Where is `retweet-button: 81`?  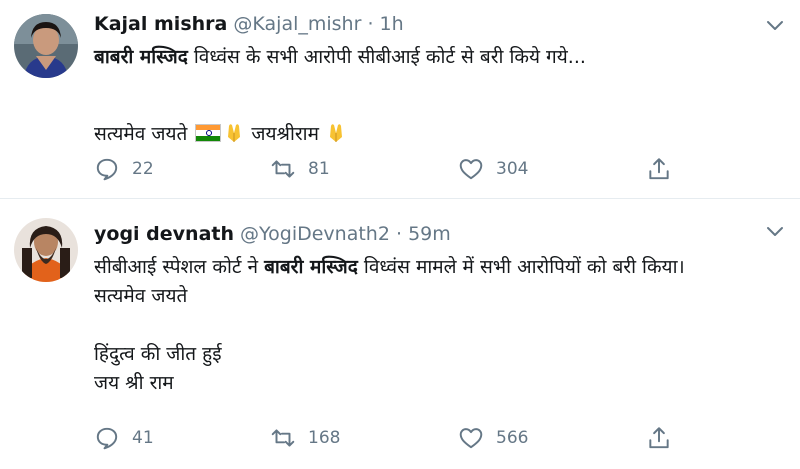
retweet-button: 81 is located at coordinates (300, 169).